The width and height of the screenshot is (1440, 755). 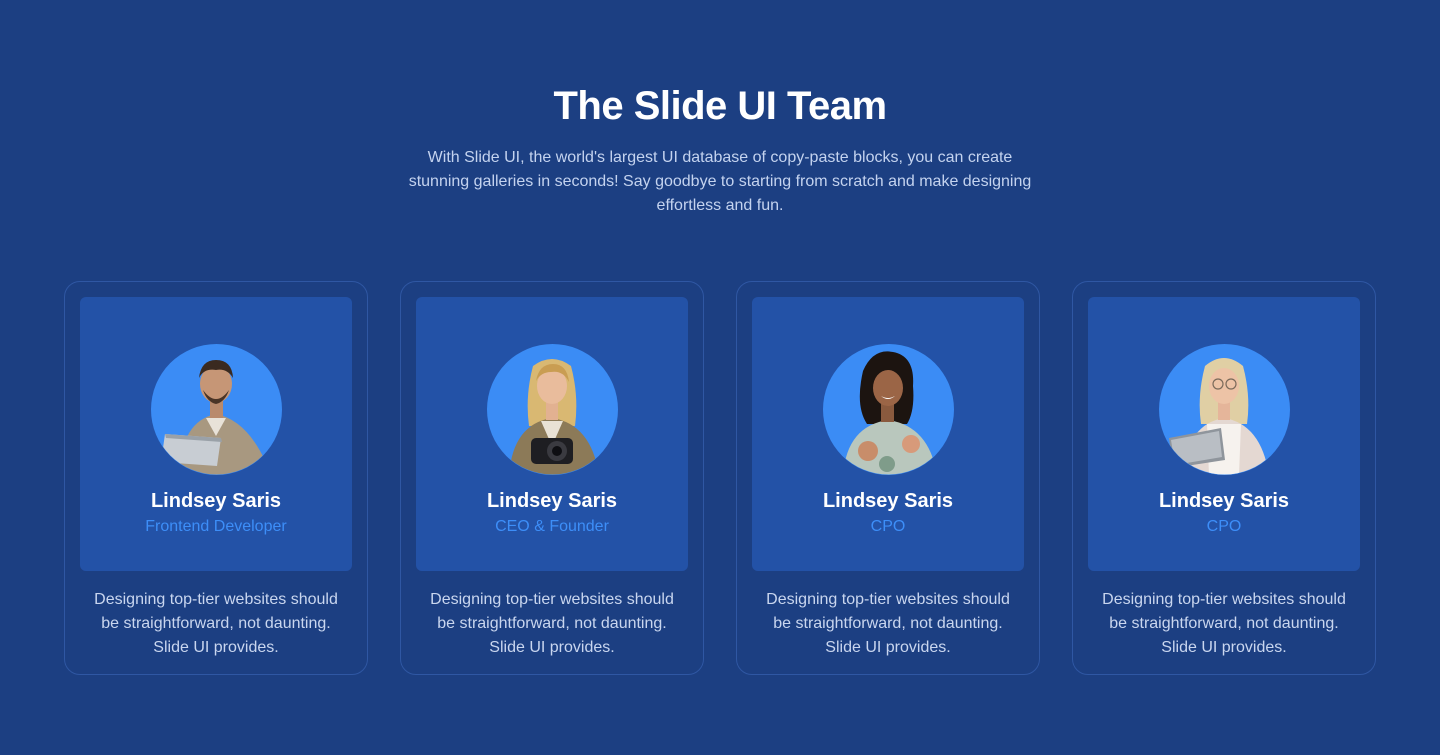 What do you see at coordinates (216, 526) in the screenshot?
I see `member-role: Frontend Developer` at bounding box center [216, 526].